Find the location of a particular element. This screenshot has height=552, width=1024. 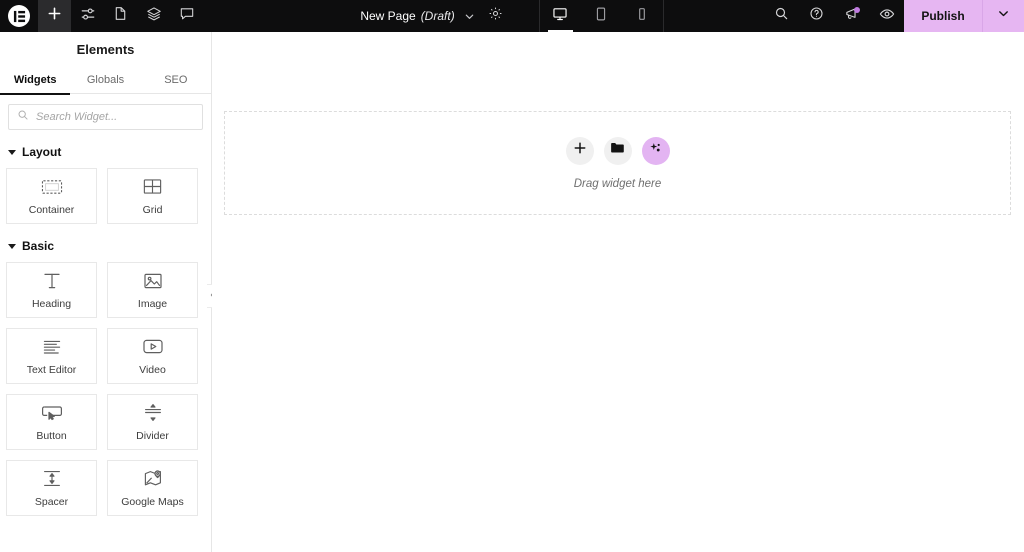

layout-widget-grid: Container Grid is located at coordinates (105, 192).